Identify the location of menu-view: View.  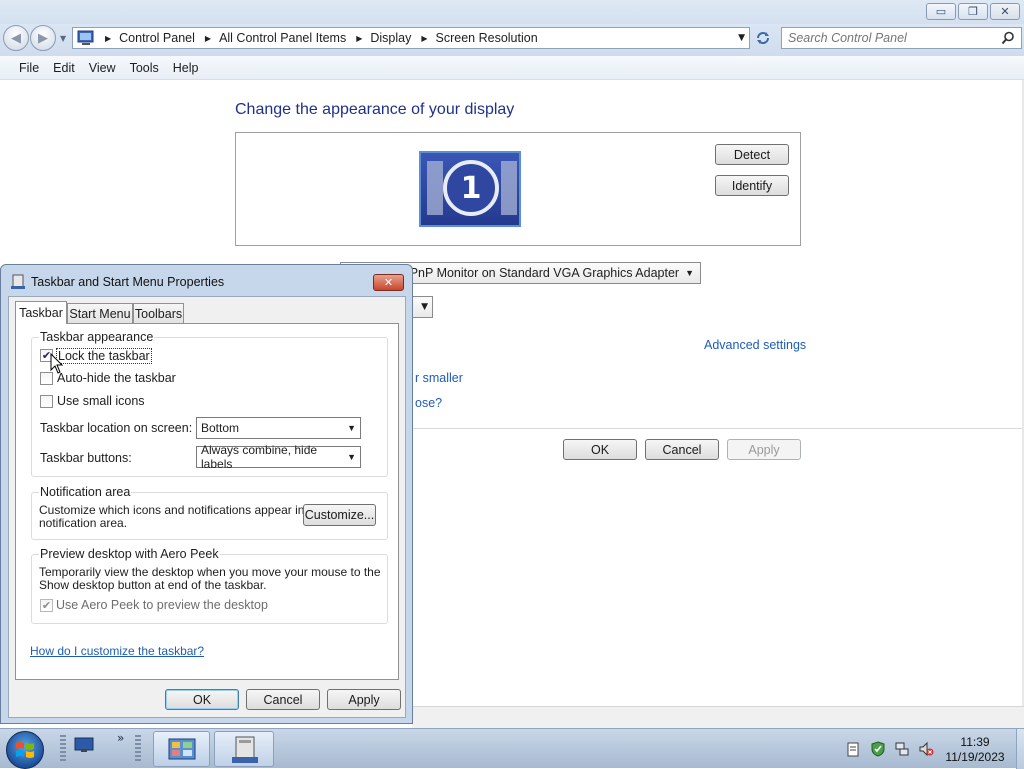
(102, 68).